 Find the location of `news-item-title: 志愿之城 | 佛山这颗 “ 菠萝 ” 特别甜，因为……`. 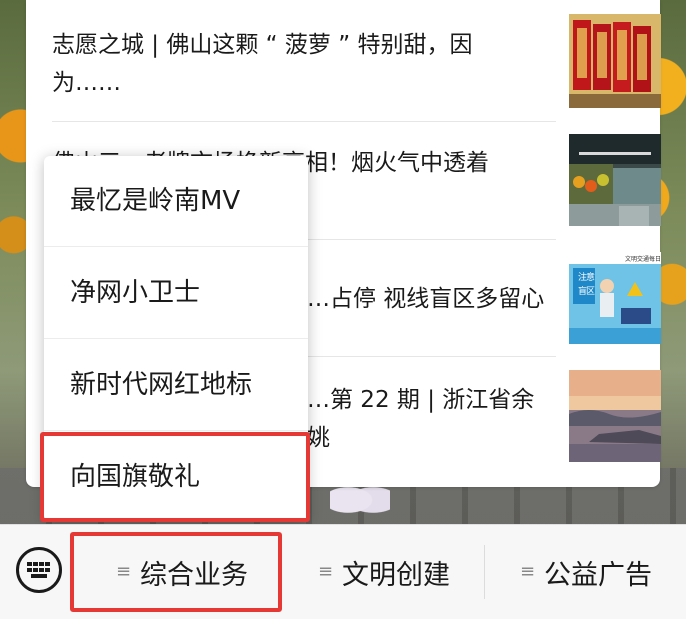

news-item-title: 志愿之城 | 佛山这颗 “ 菠萝 ” 特别甜，因为…… is located at coordinates (289, 64).